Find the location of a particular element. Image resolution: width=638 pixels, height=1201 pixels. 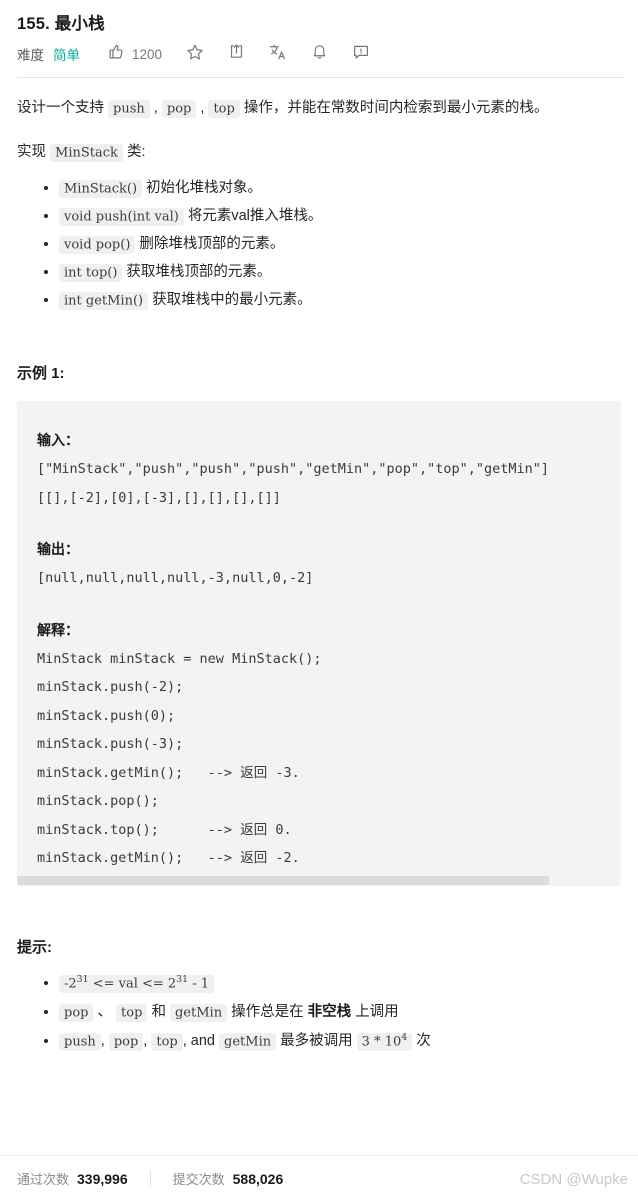

hint-exp-a: 31 is located at coordinates (82, 979).